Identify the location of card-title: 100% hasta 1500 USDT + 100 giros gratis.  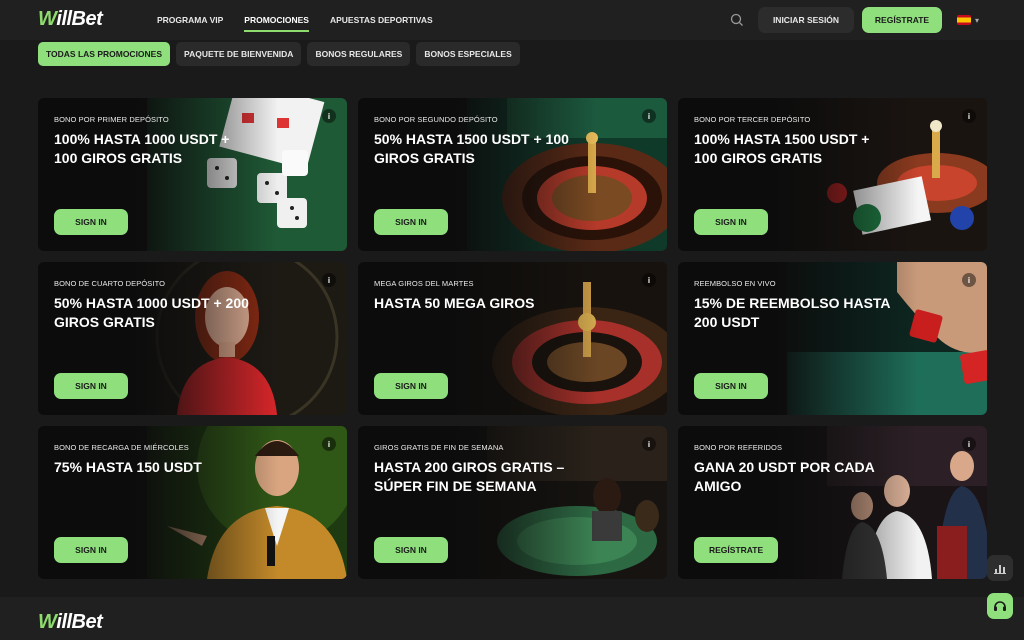
(782, 148).